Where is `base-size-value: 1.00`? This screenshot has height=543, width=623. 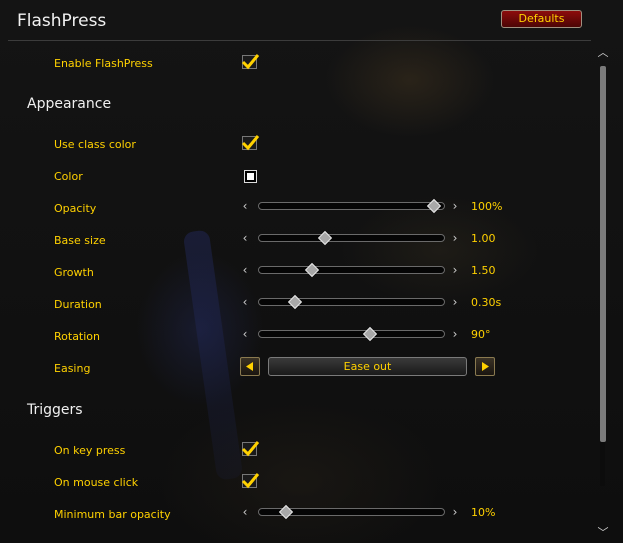 base-size-value: 1.00 is located at coordinates (483, 238).